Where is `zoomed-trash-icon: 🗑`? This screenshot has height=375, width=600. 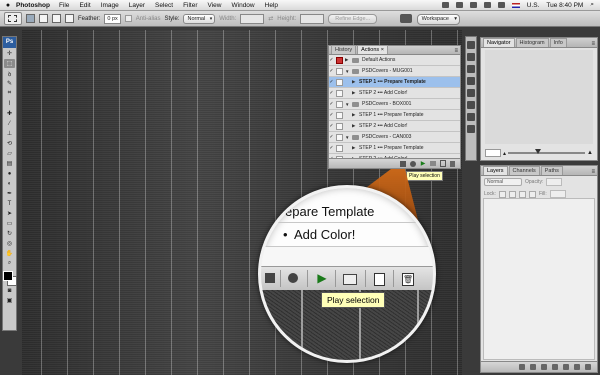
zoomed-trash-icon: 🗑 is located at coordinates (408, 279).